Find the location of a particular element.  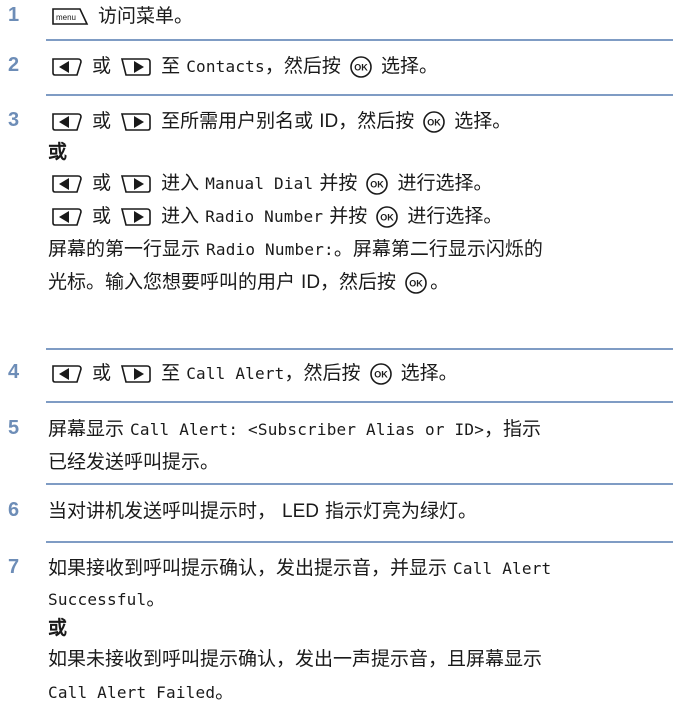

display-text: Radio Number is located at coordinates (264, 216).